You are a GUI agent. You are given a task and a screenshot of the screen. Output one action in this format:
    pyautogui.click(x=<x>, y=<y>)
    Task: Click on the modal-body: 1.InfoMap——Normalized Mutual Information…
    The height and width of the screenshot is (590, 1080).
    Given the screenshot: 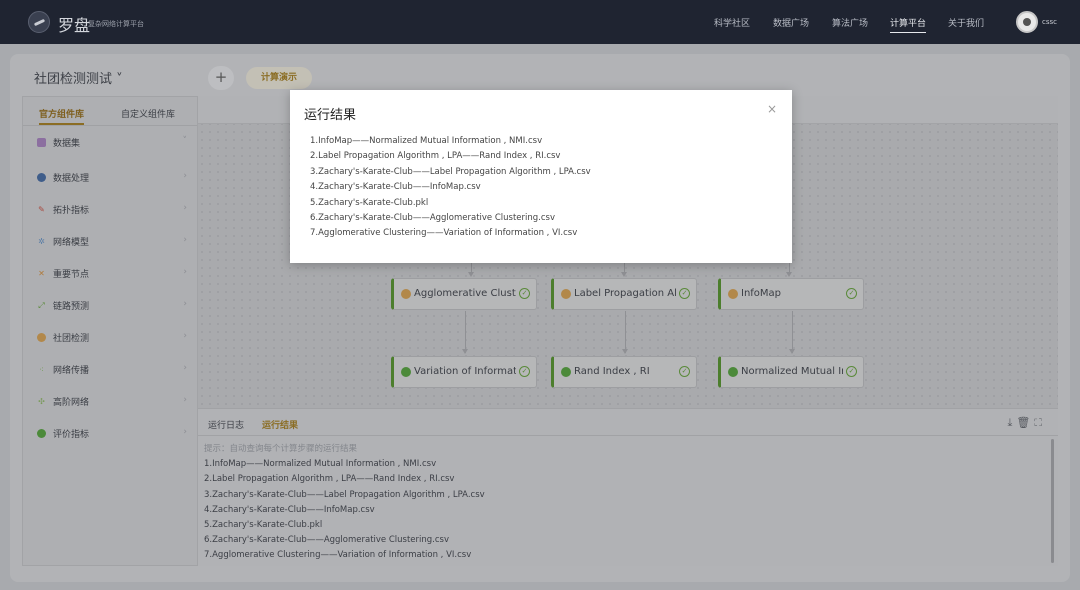 What is the action you would take?
    pyautogui.click(x=450, y=188)
    